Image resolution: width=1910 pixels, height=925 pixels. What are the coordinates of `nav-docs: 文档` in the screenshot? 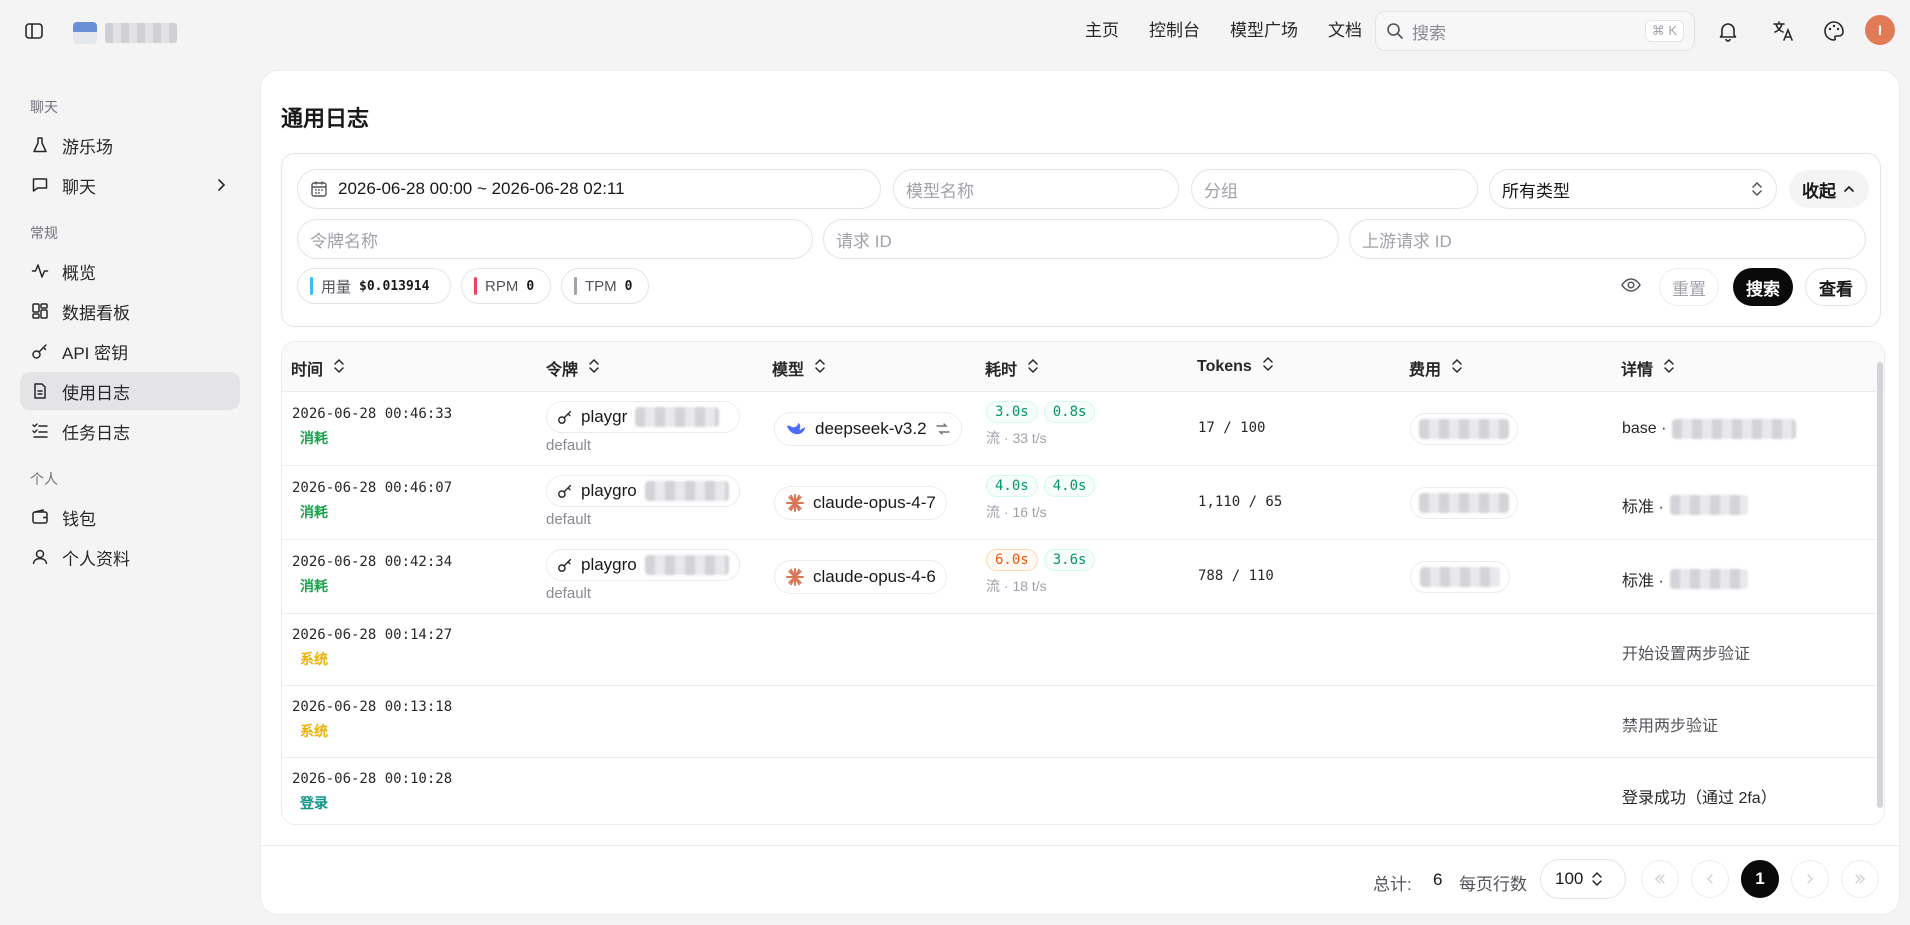 It's located at (1345, 31).